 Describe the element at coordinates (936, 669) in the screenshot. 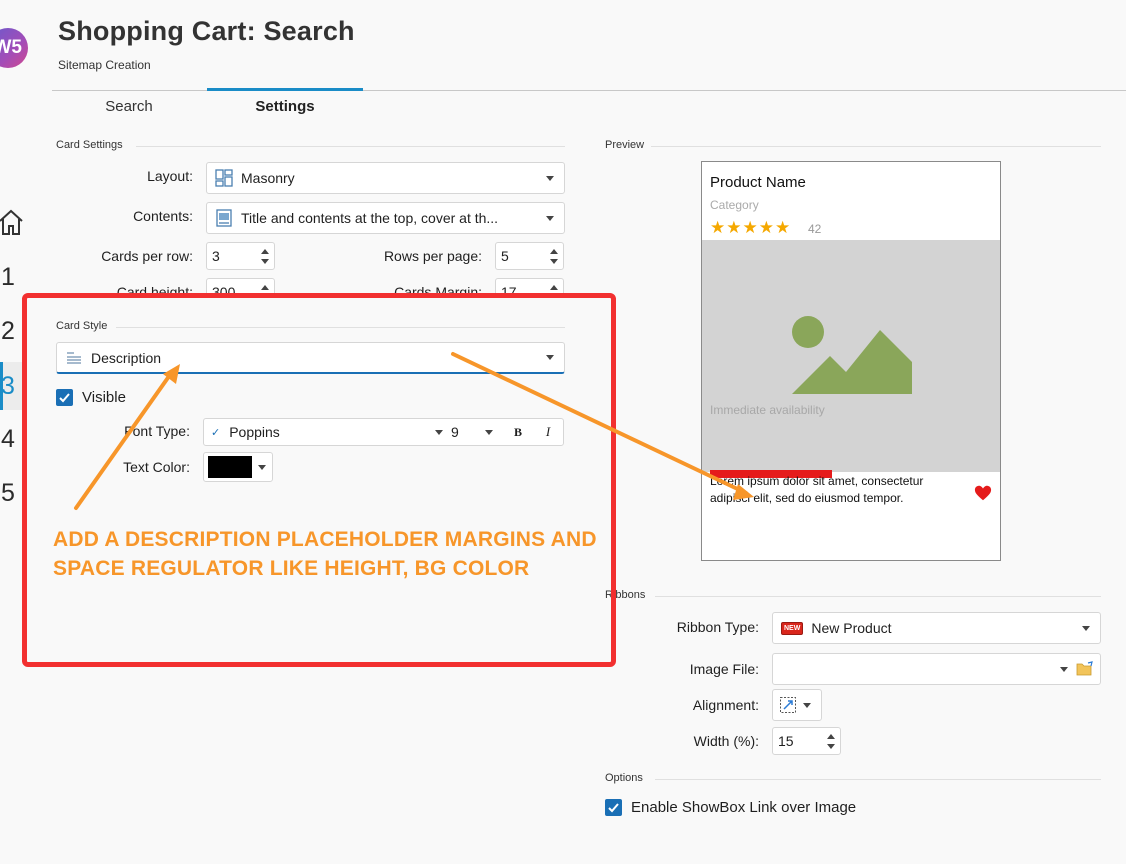

I see `image-file-field` at that location.